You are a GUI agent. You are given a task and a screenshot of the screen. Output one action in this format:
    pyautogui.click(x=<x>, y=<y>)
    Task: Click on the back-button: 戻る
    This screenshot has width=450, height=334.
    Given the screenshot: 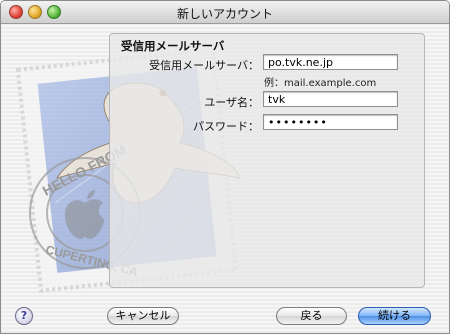 What is the action you would take?
    pyautogui.click(x=311, y=316)
    